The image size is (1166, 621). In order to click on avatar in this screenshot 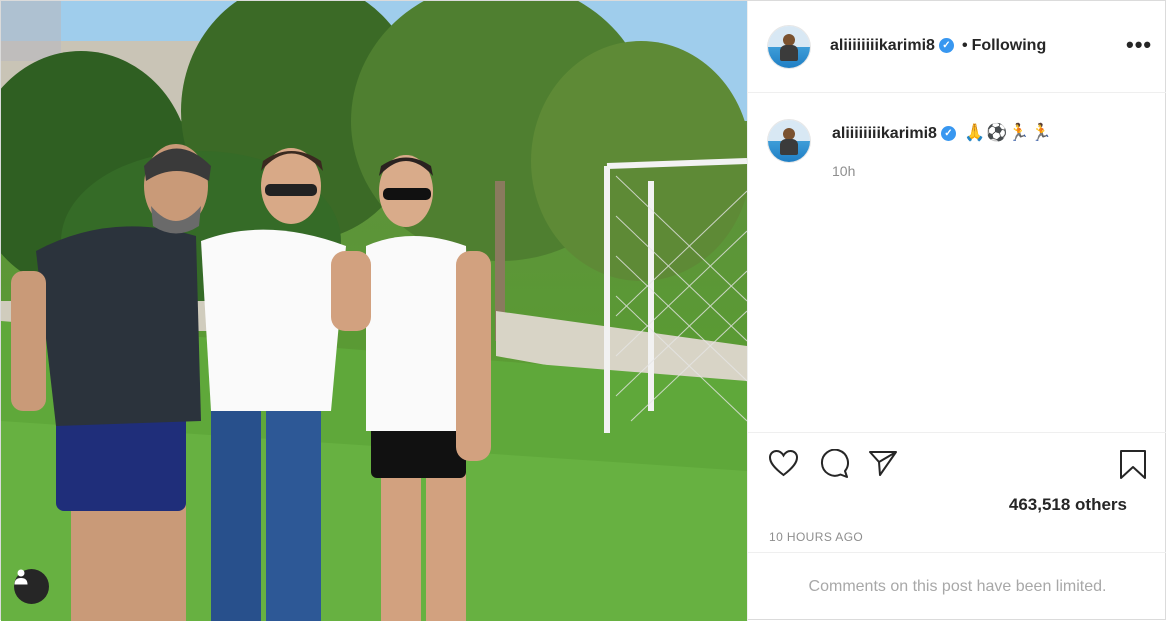, I will do `click(789, 47)`.